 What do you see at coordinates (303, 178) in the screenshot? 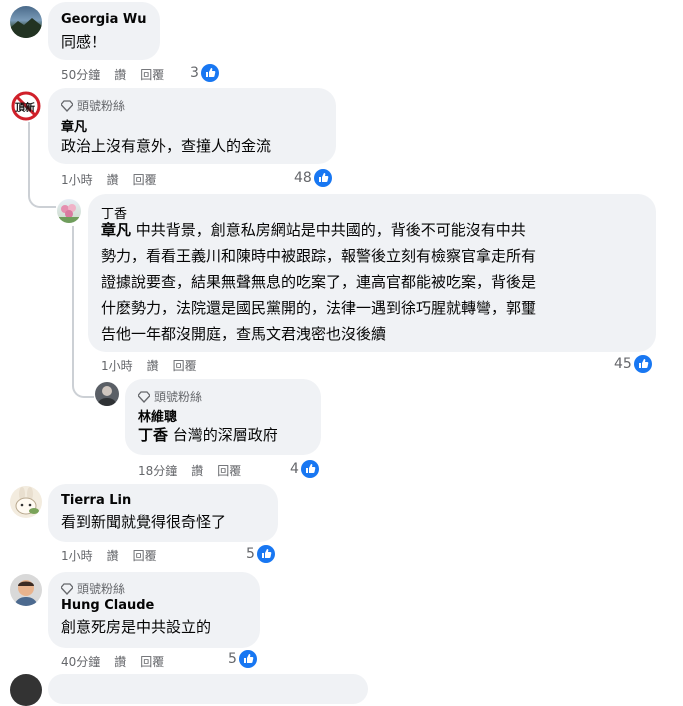
I see `reaction-number: 48` at bounding box center [303, 178].